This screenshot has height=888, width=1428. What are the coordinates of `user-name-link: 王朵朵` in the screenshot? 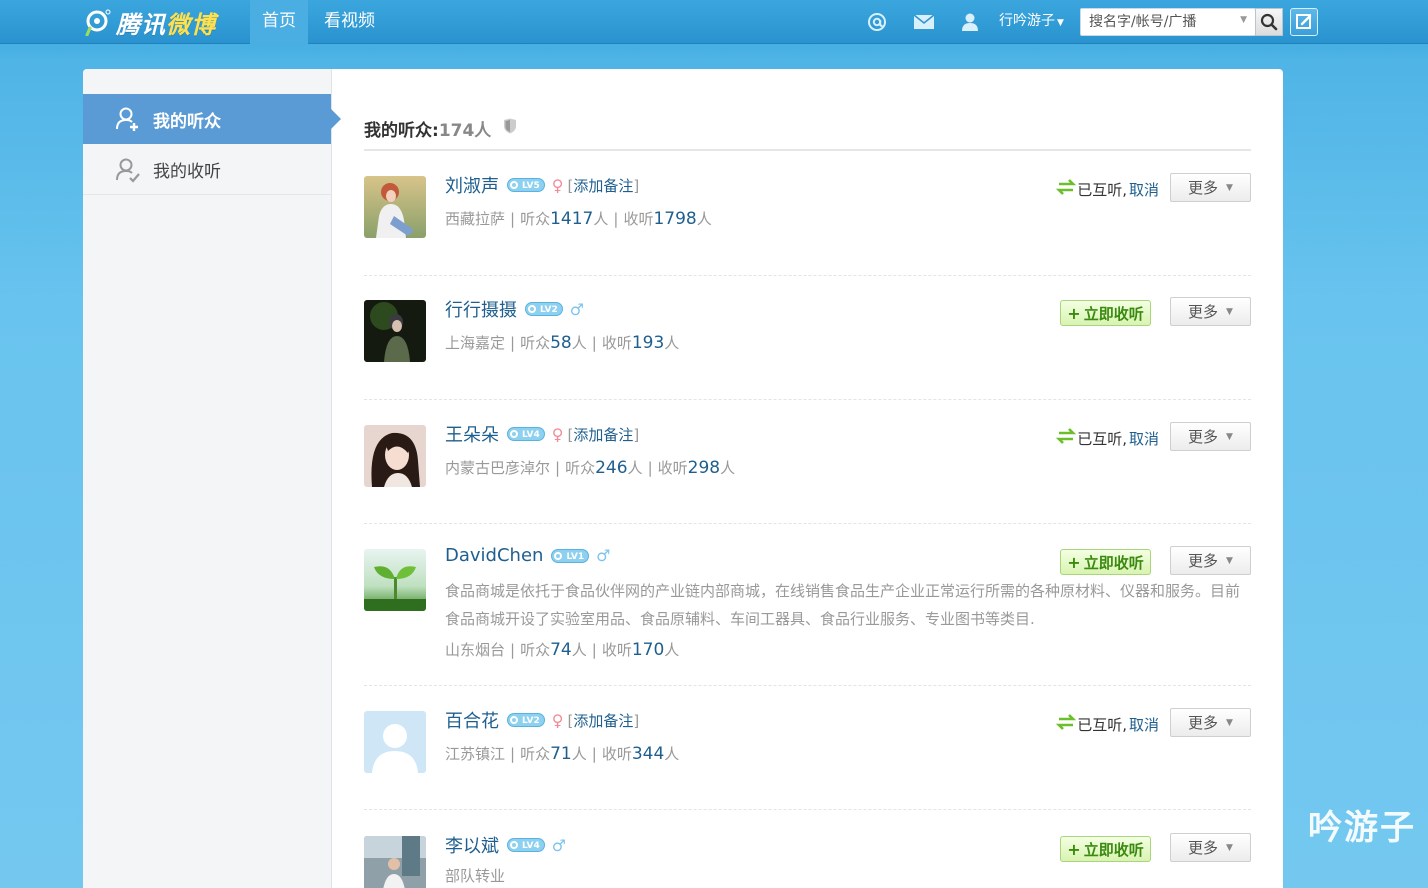 It's located at (472, 434).